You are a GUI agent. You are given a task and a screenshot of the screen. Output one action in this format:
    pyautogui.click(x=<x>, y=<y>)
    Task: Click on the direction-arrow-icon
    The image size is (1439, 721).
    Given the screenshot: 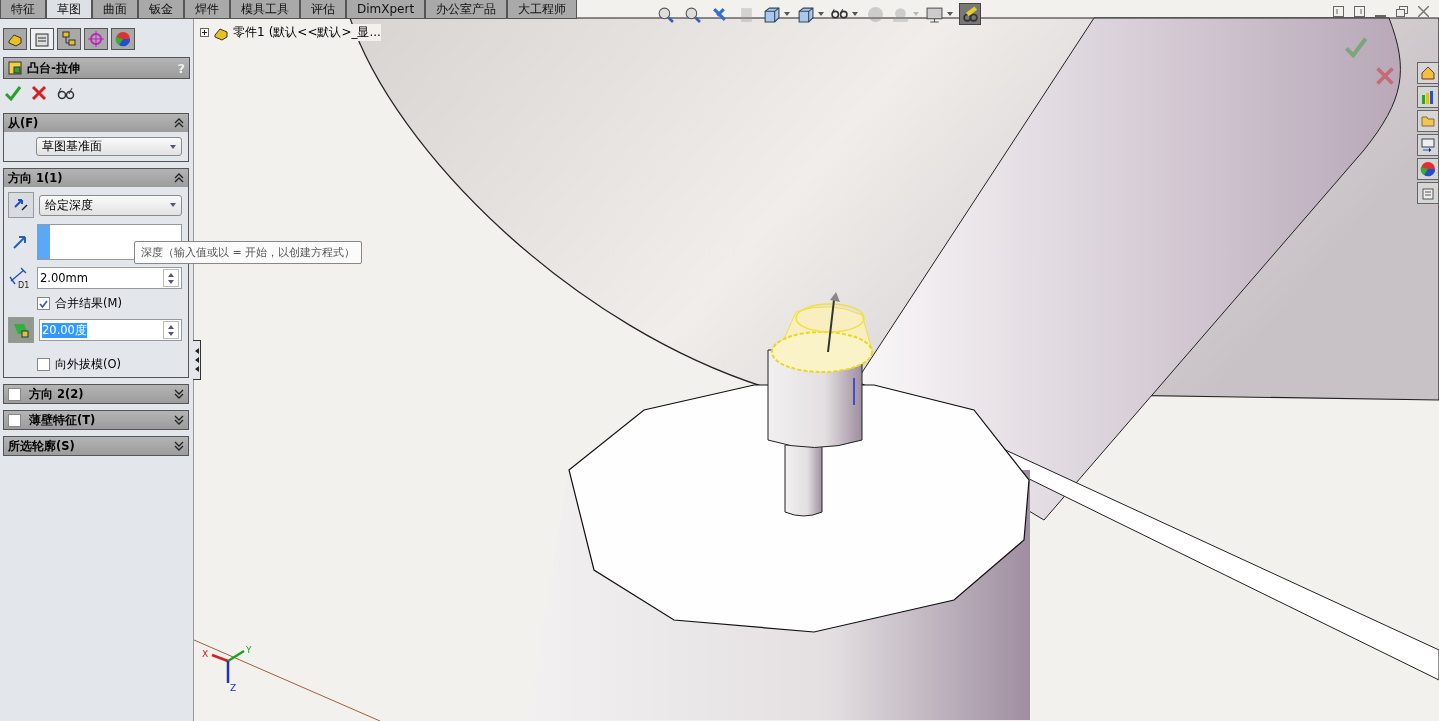 What is the action you would take?
    pyautogui.click(x=20, y=242)
    